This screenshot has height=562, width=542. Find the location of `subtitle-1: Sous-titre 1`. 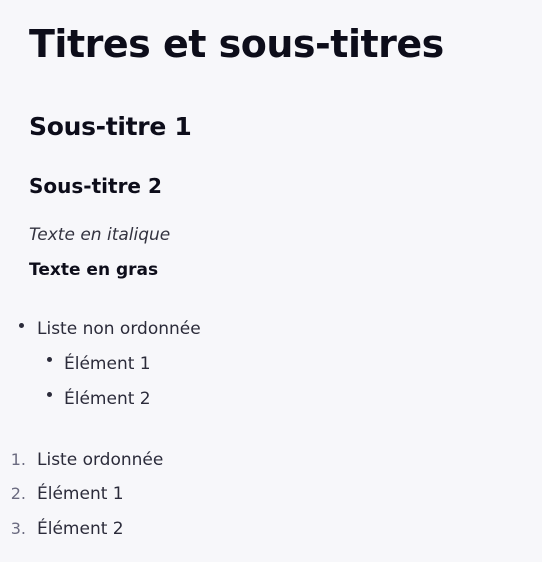

subtitle-1: Sous-titre 1 is located at coordinates (110, 126).